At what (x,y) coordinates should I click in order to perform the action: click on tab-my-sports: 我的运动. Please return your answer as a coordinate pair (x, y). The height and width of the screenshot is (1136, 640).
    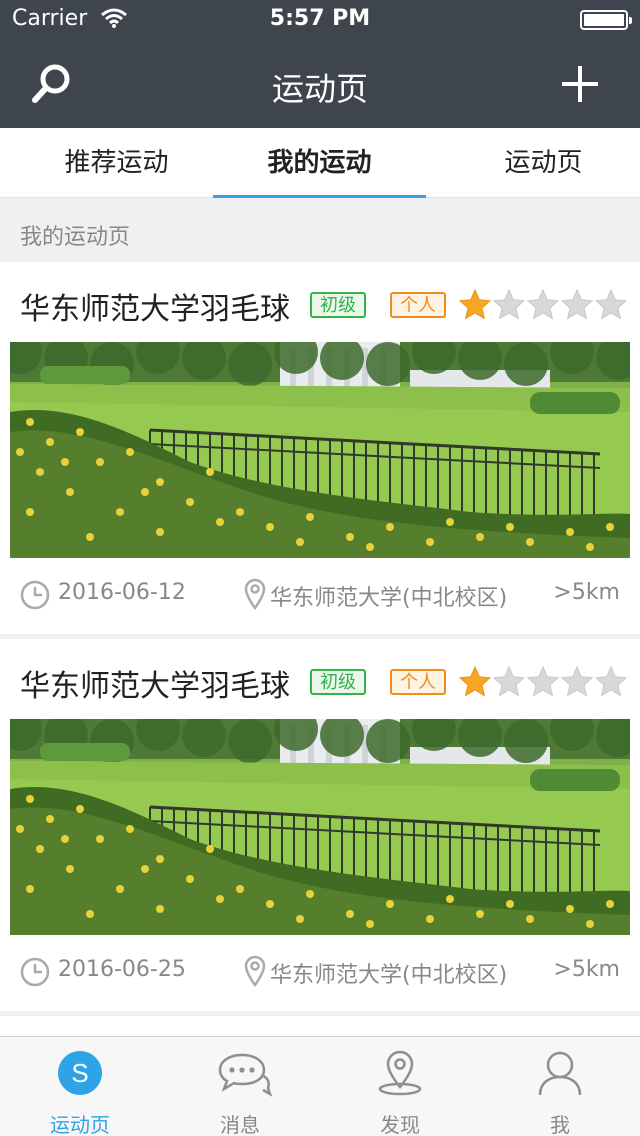
    Looking at the image, I should click on (319, 163).